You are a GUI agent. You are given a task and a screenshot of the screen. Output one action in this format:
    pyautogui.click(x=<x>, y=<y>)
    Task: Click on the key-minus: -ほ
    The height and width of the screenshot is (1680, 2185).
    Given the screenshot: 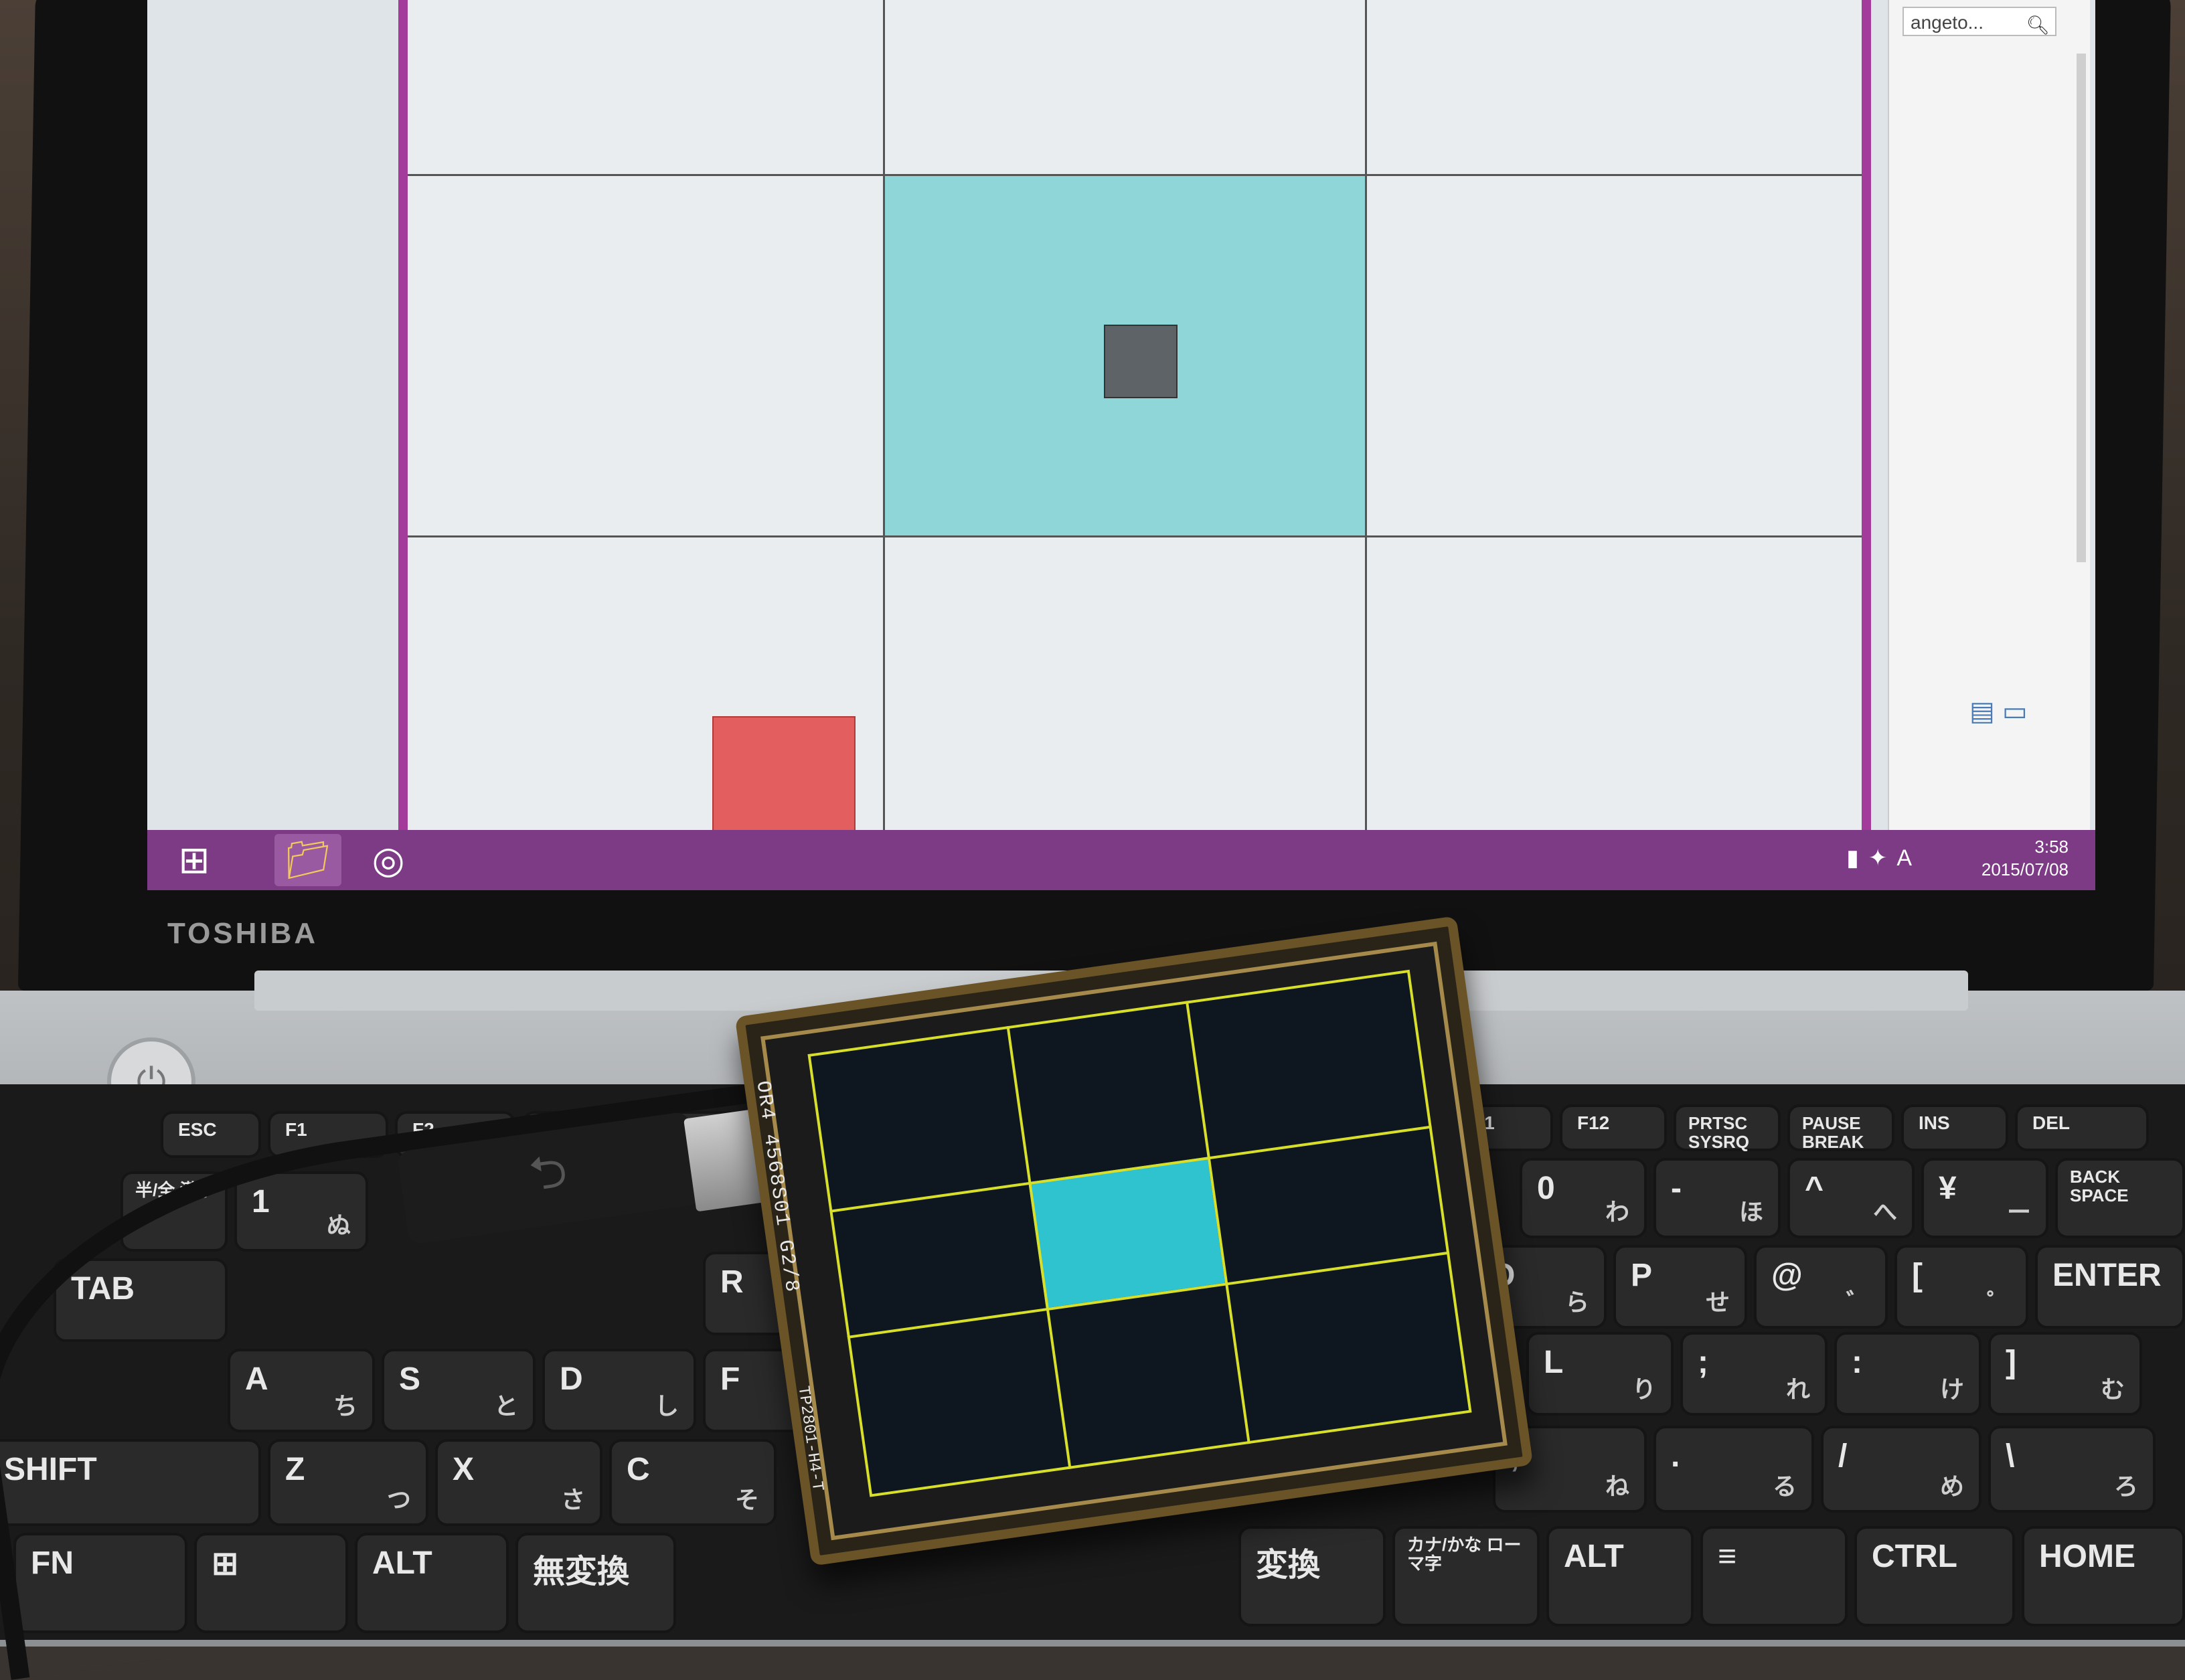 What is the action you would take?
    pyautogui.click(x=1717, y=1198)
    